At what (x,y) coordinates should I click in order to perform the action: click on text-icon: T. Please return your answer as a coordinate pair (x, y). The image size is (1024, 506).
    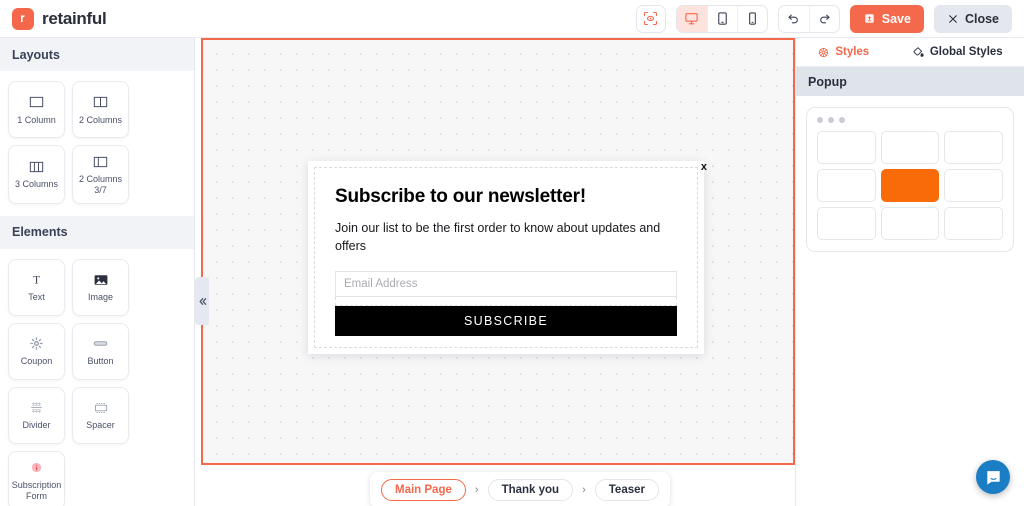
    Looking at the image, I should click on (36, 279).